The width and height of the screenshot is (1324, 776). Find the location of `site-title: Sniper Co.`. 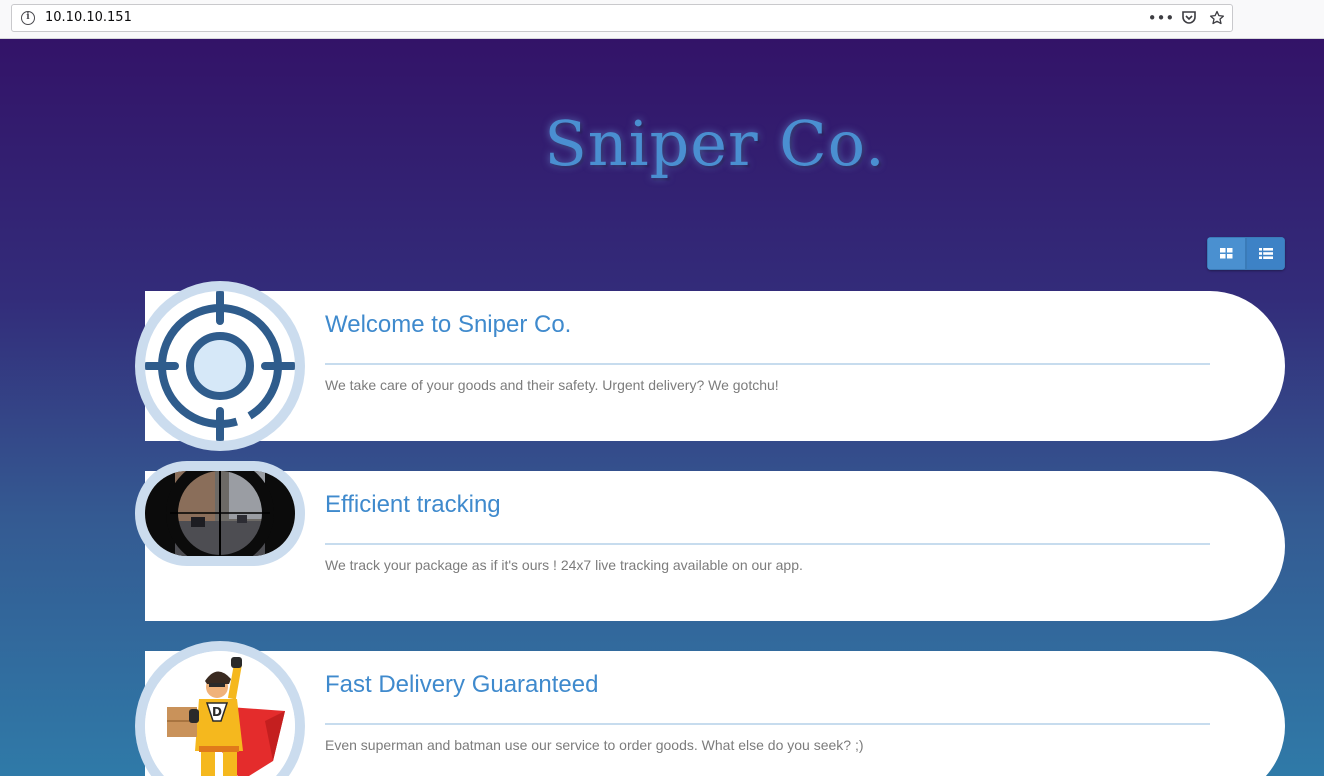

site-title: Sniper Co. is located at coordinates (715, 143).